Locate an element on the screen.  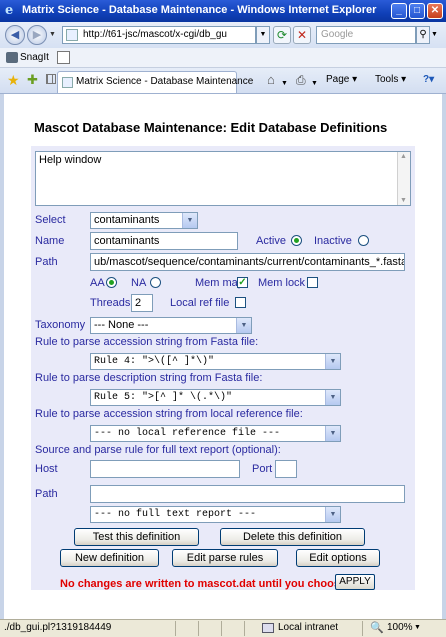
host-label: Host is located at coordinates (46, 469).